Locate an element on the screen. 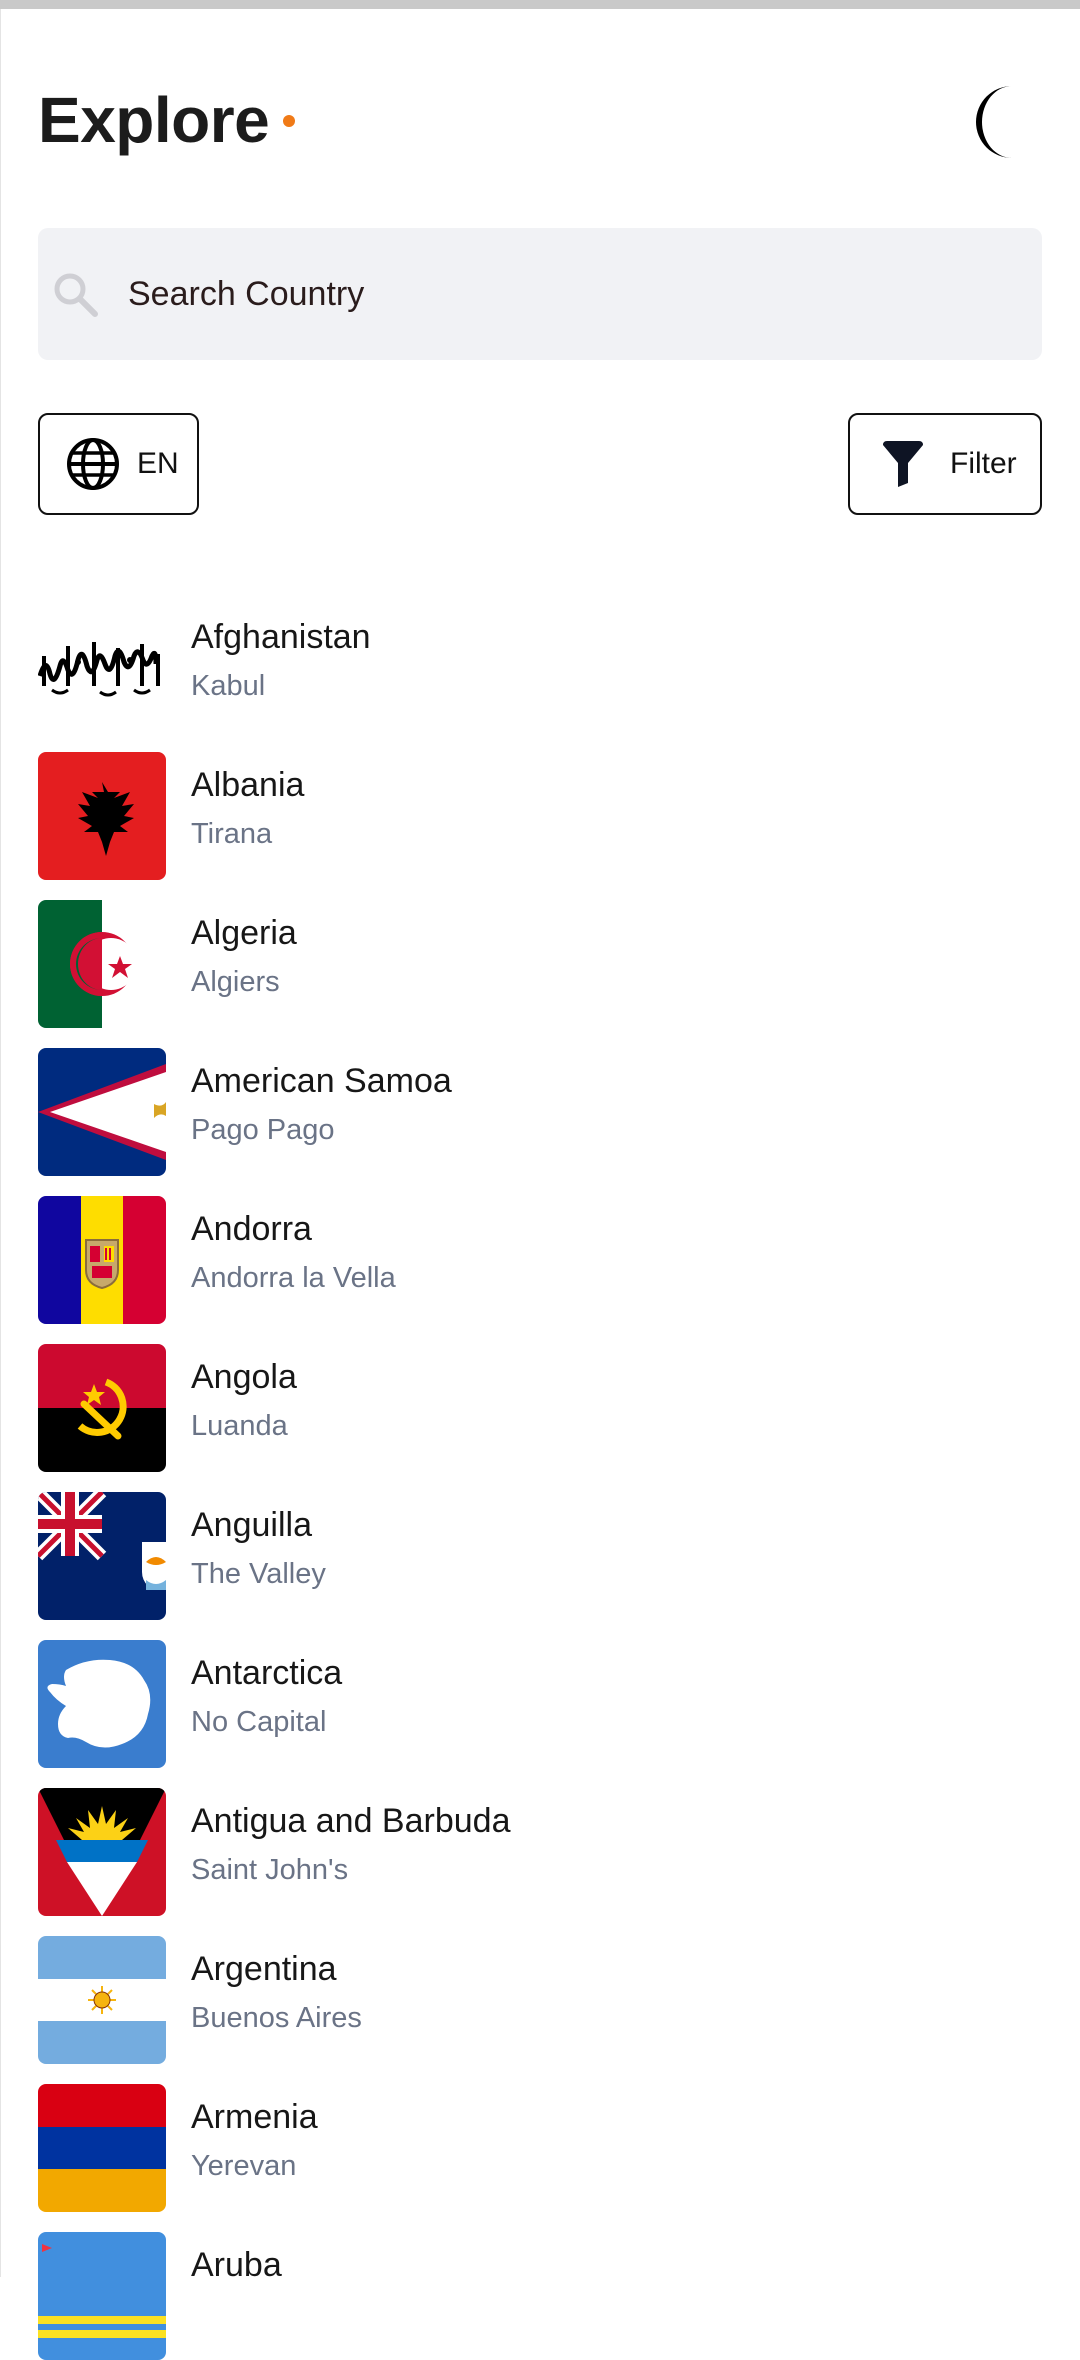 The width and height of the screenshot is (1080, 2360). country-capital: Andorra la Vella is located at coordinates (293, 1278).